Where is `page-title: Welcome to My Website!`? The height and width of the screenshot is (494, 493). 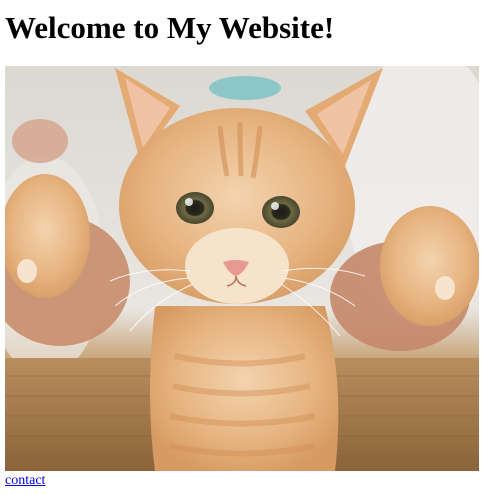
page-title: Welcome to My Website! is located at coordinates (170, 27).